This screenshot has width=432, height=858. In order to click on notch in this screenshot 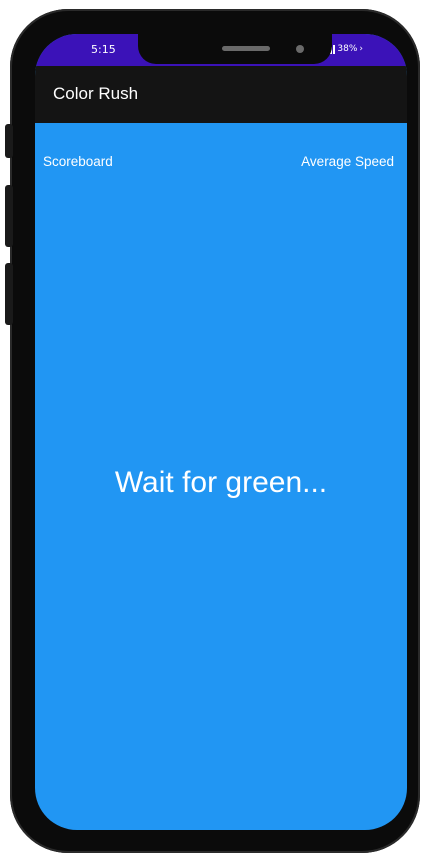, I will do `click(235, 49)`.